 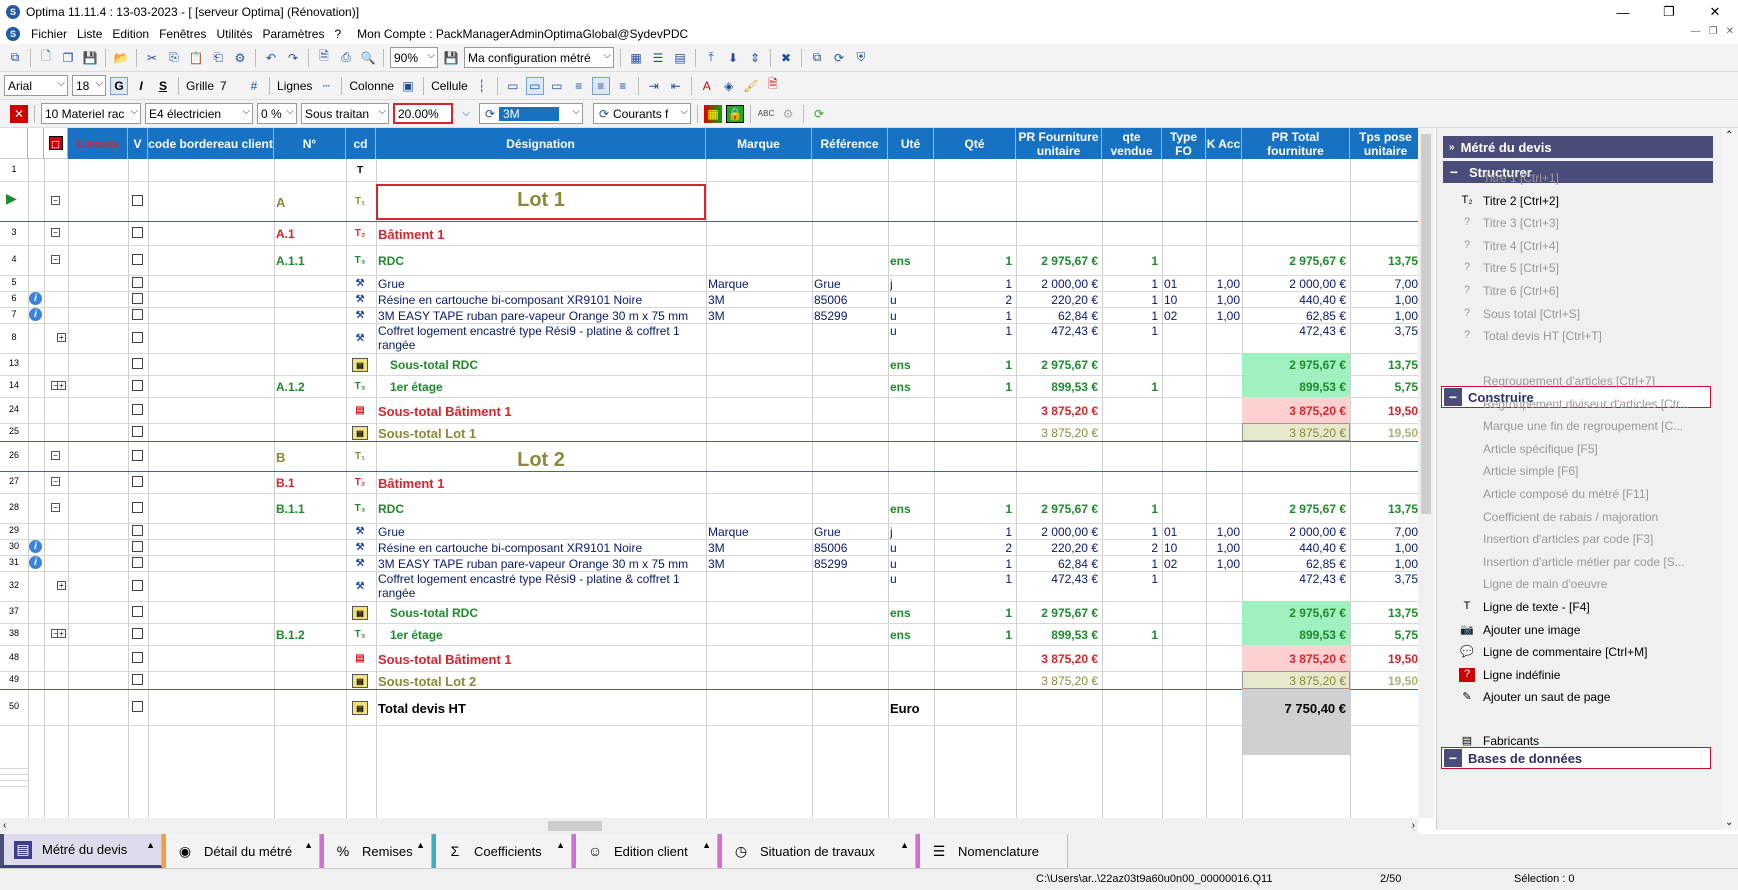 What do you see at coordinates (553, 387) in the screenshot?
I see `row-designation: 1er étage` at bounding box center [553, 387].